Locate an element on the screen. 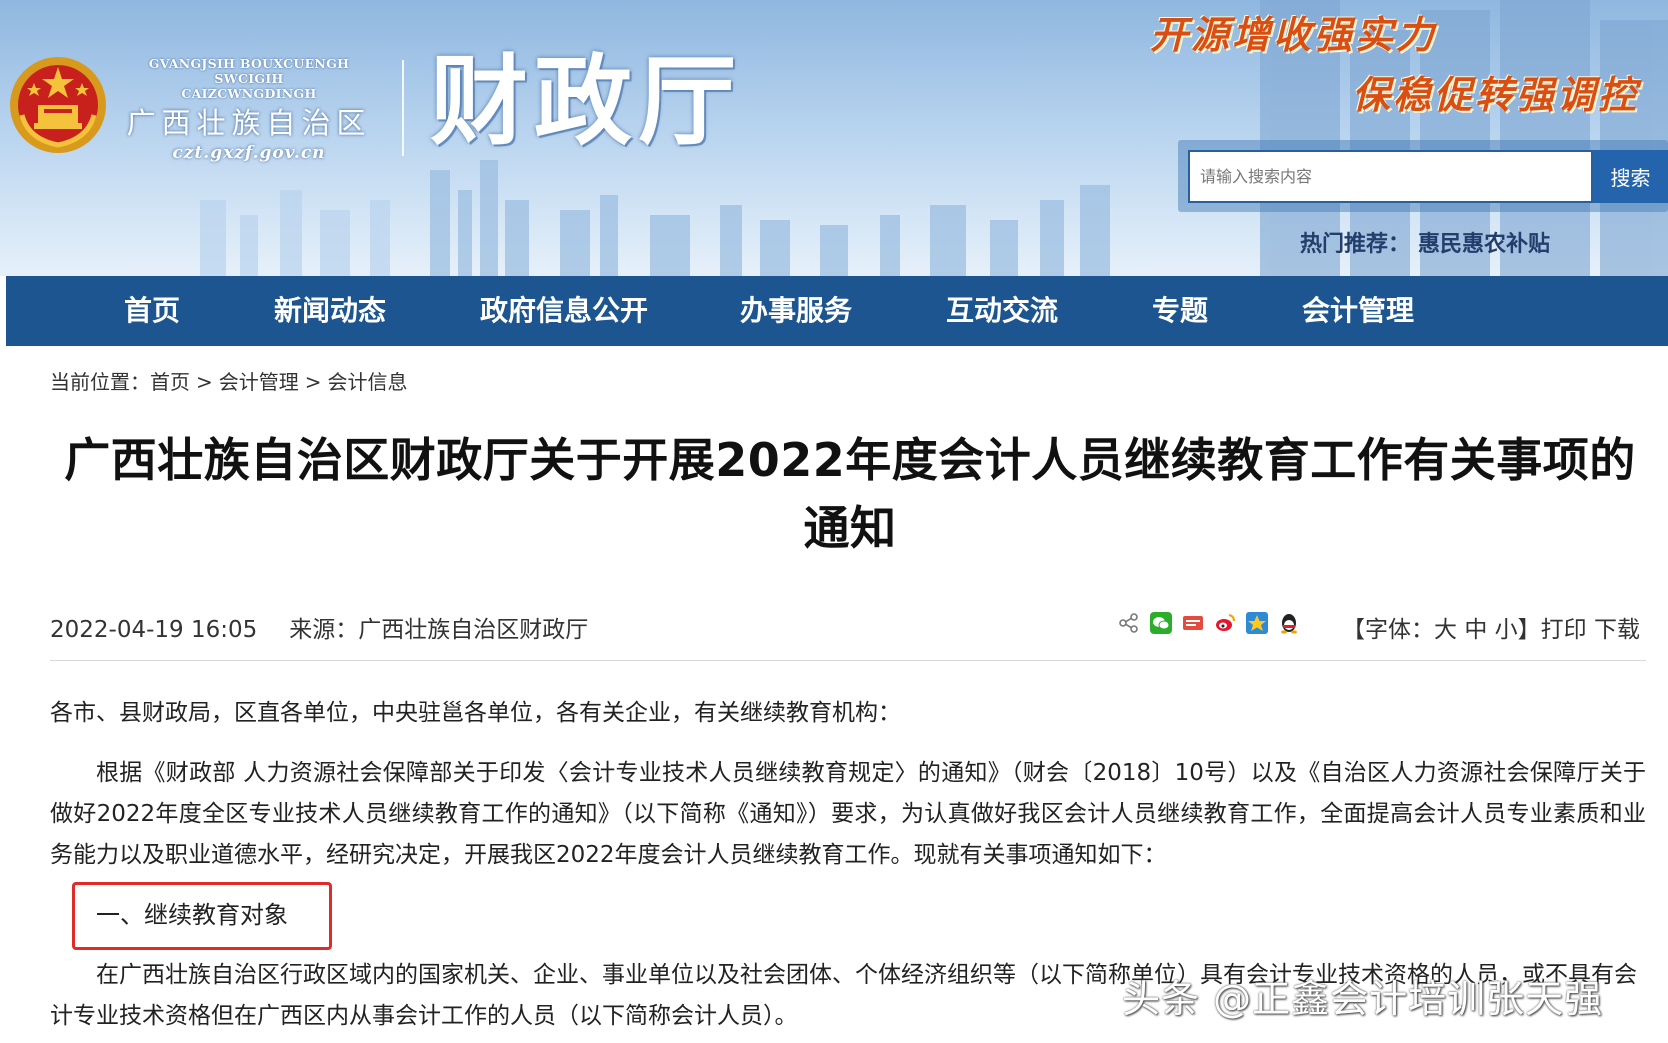 This screenshot has height=1043, width=1668. breadcrumb: 当前位置：首页 > 会计管理 > 会计信息 is located at coordinates (229, 380).